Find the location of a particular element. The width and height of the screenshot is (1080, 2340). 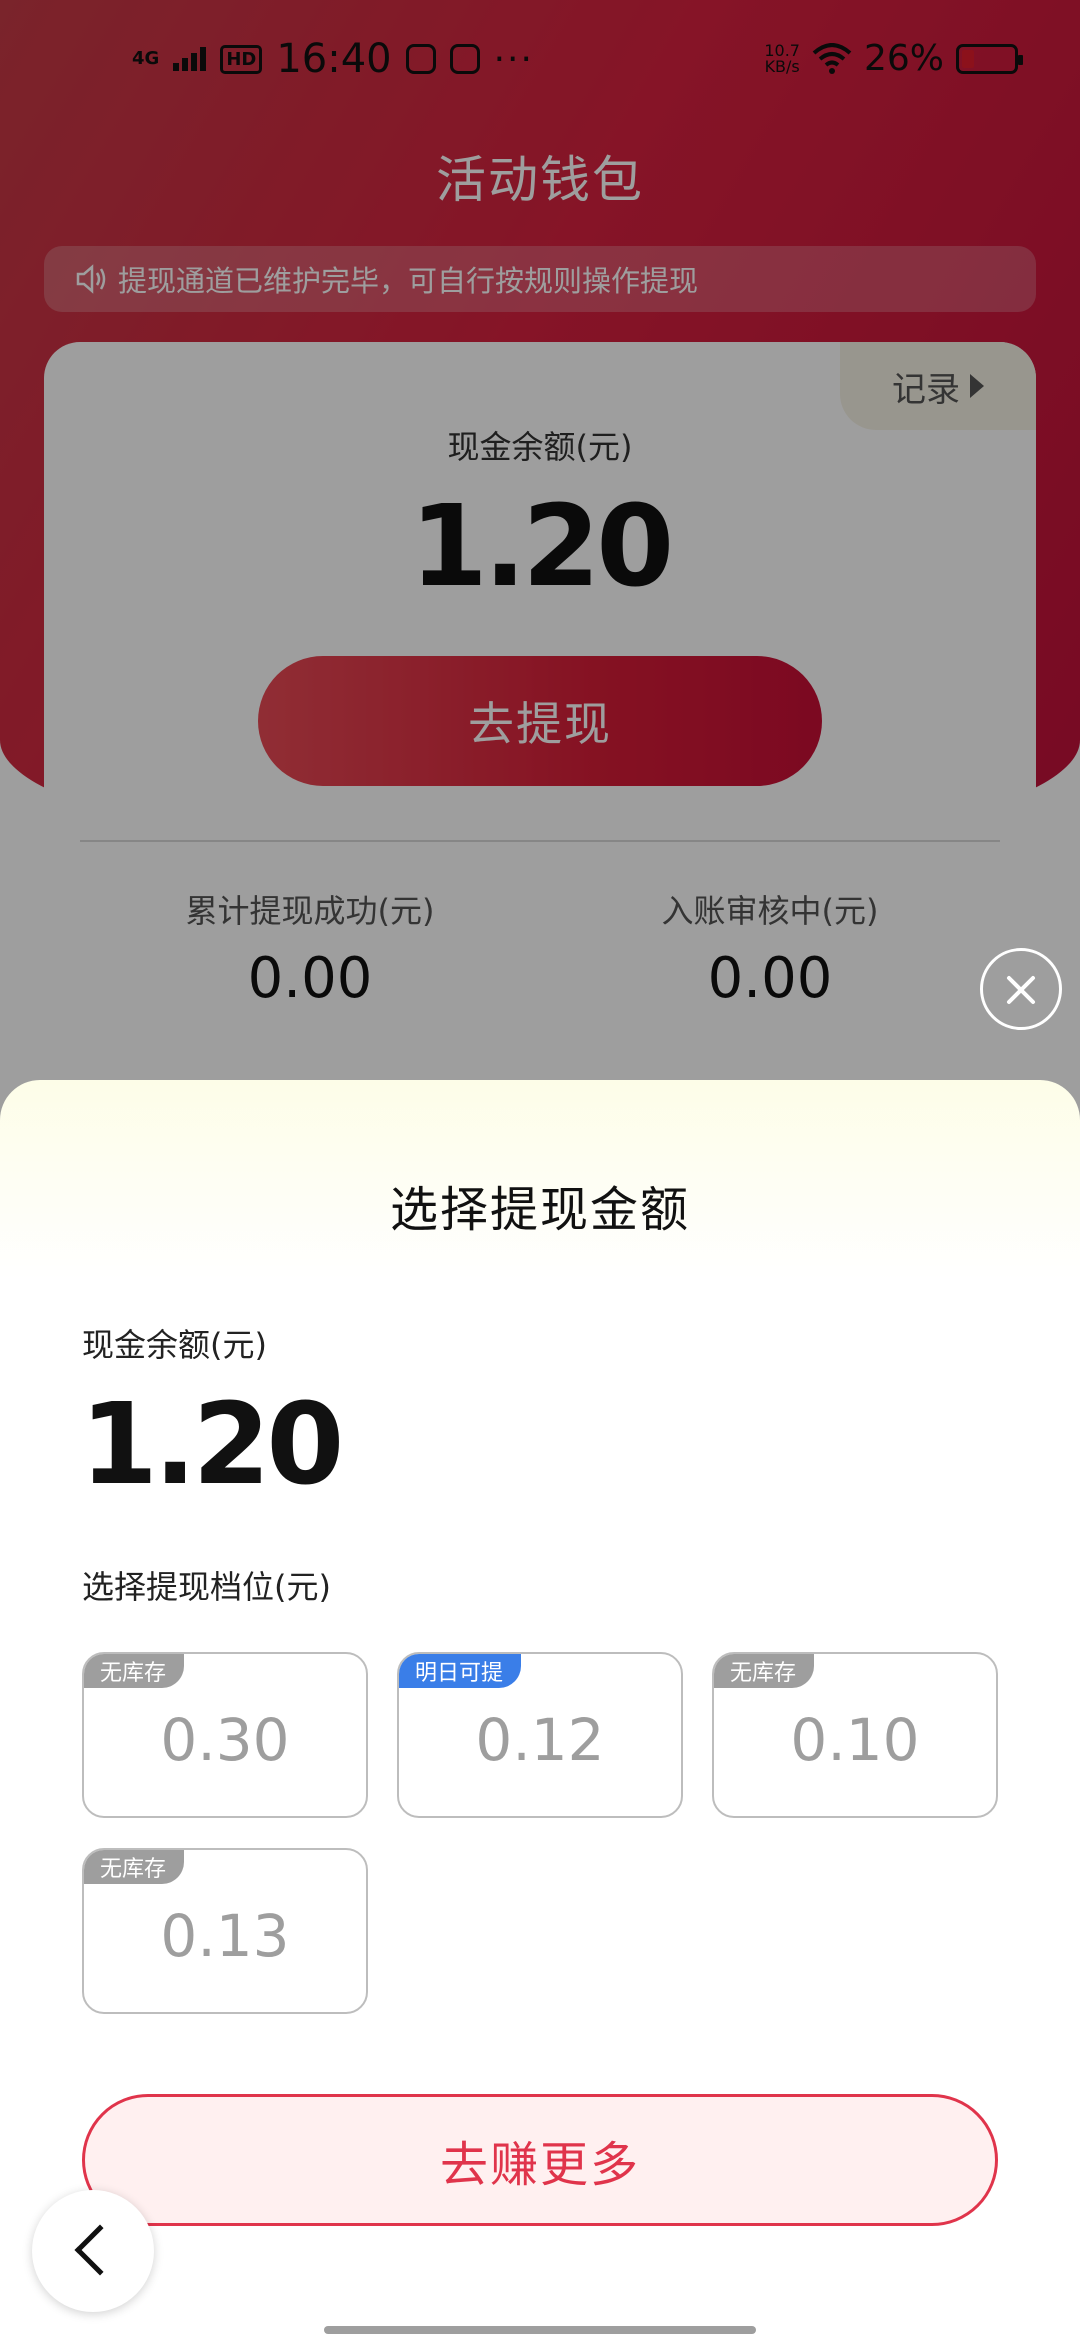

tier-option: 0.13 无库存 is located at coordinates (225, 1931).